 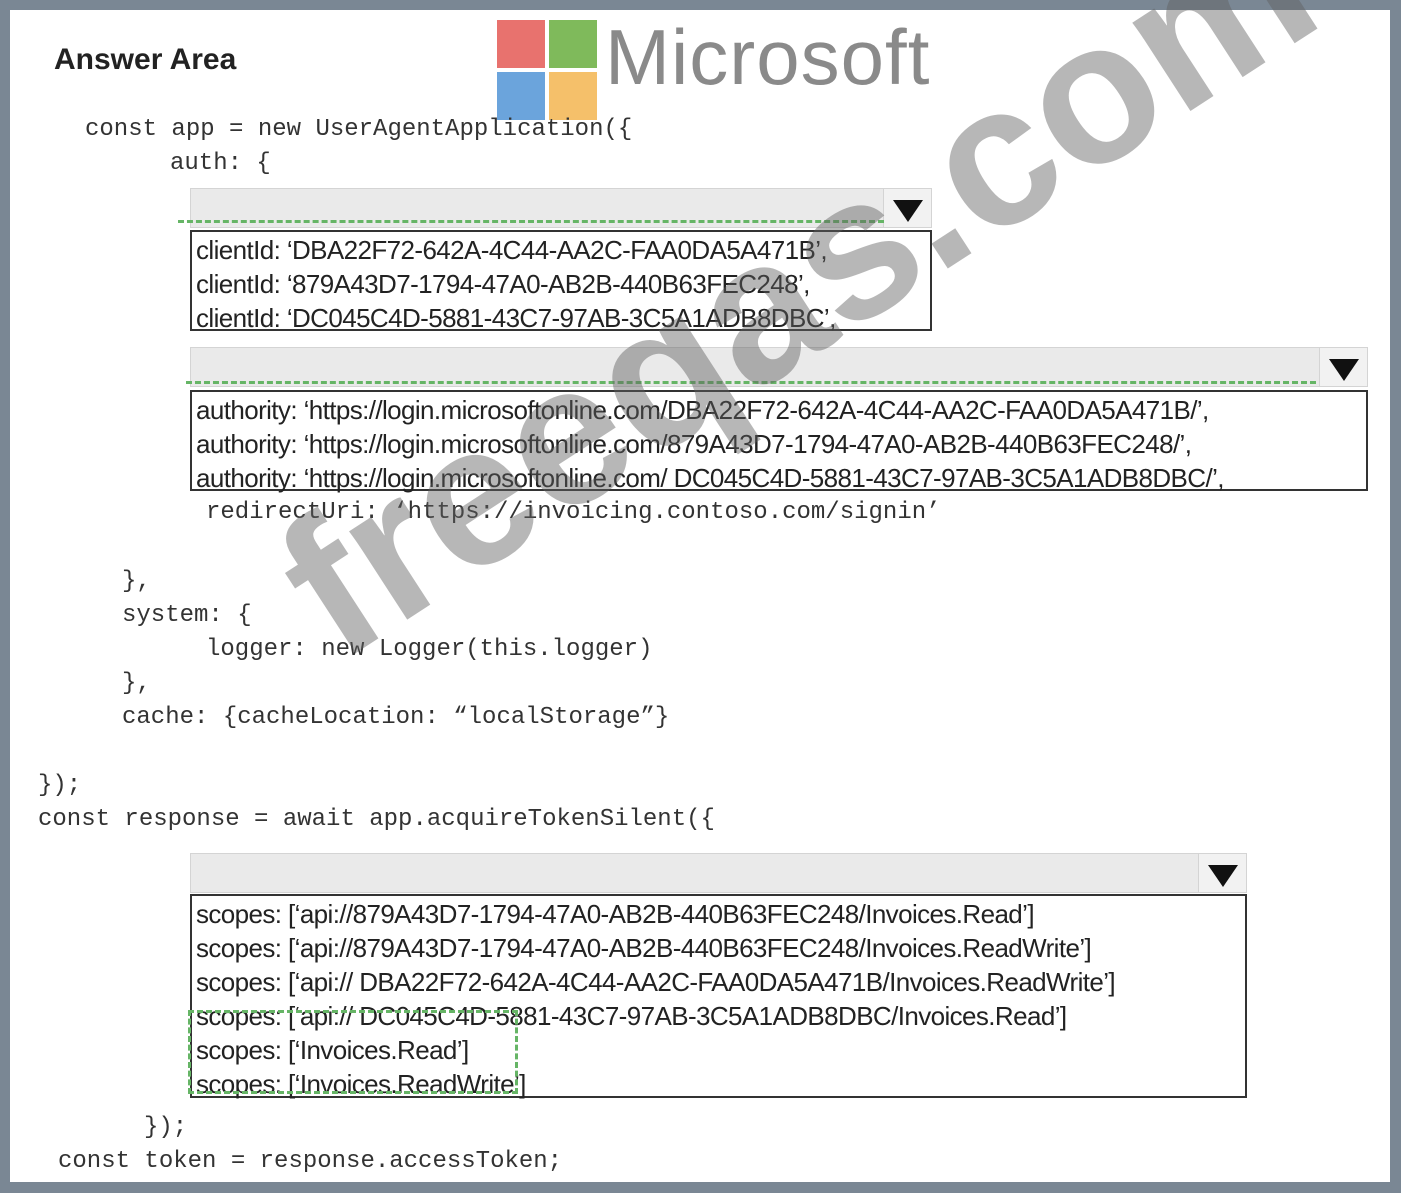 I want to click on code-line-close-app: });, so click(x=60, y=785).